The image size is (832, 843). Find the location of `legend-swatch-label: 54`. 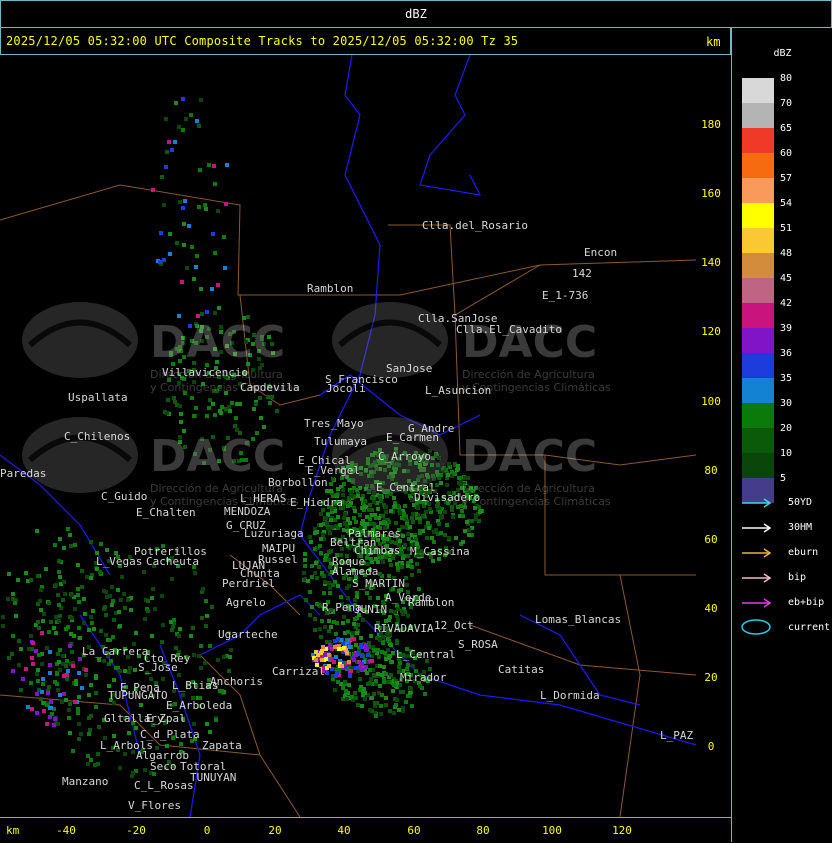

legend-swatch-label: 54 is located at coordinates (786, 203).